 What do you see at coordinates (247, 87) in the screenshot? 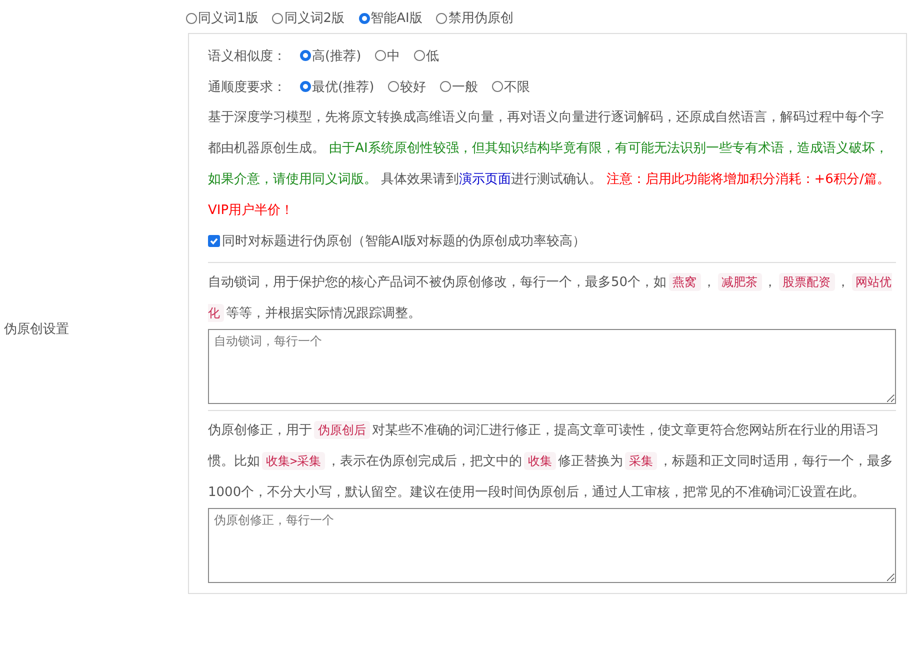
I see `fluency-label: 通顺度要求：` at bounding box center [247, 87].